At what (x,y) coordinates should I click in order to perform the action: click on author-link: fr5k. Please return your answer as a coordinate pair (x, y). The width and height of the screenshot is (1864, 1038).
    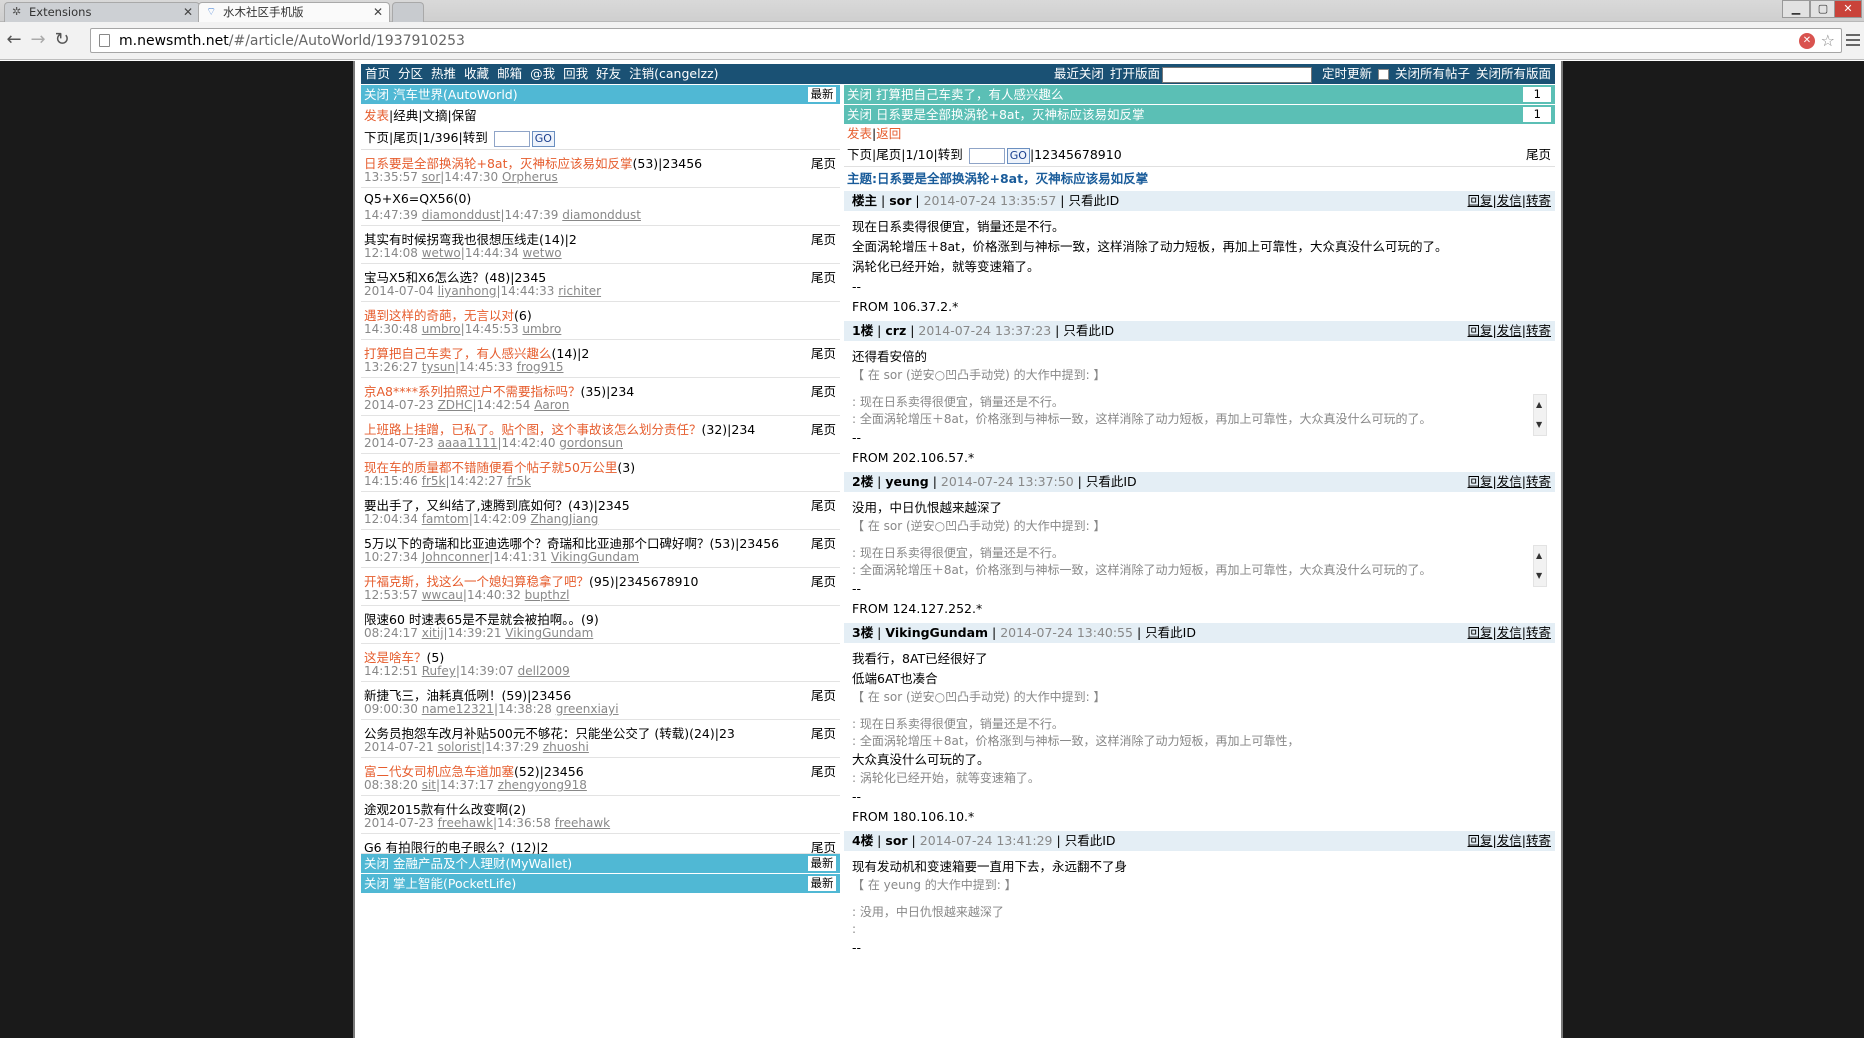
    Looking at the image, I should click on (434, 481).